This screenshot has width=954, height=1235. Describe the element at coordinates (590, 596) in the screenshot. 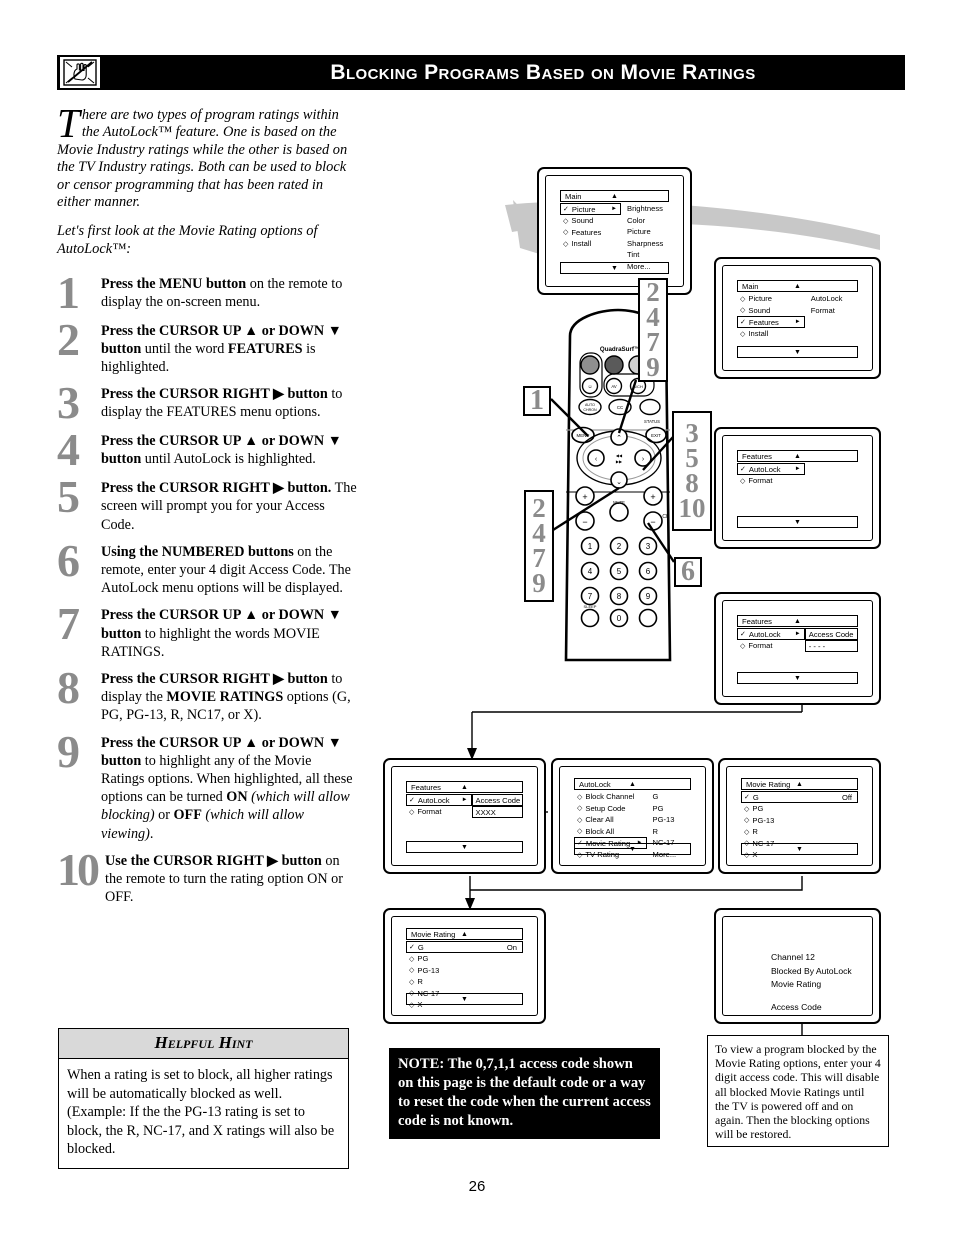

I see `svg-text: 7` at that location.